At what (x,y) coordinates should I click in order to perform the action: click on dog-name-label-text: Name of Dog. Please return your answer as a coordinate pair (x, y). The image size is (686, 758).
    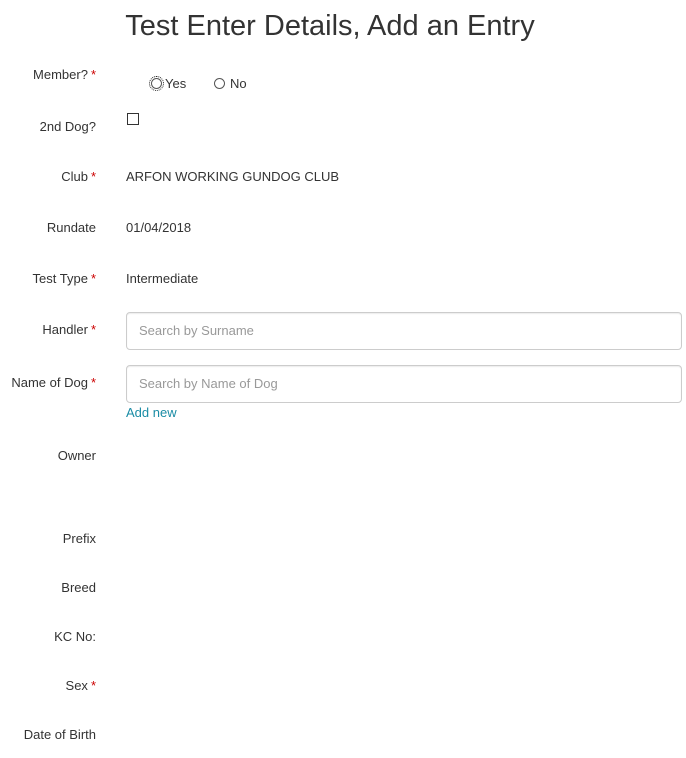
    Looking at the image, I should click on (49, 382).